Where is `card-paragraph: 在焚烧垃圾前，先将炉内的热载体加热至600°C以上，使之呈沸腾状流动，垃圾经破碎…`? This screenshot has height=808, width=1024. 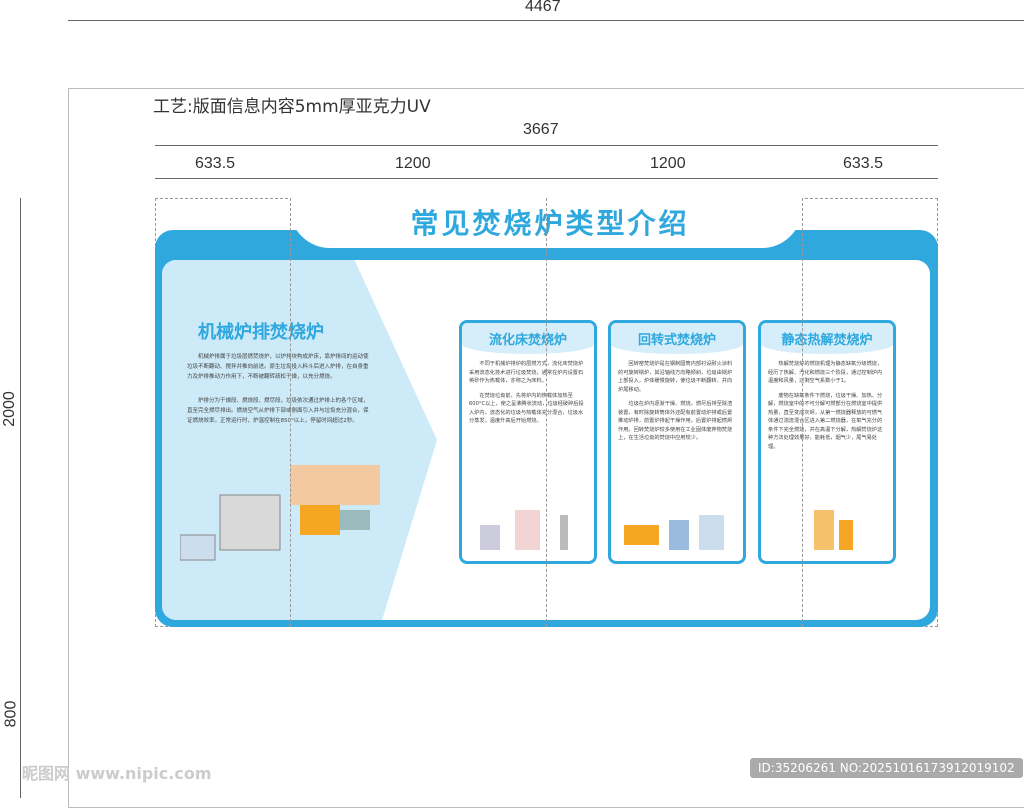
card-paragraph: 在焚烧垃圾前，先将炉内的热载体加热至600°C以上，使之呈沸腾状流动，垃圾经破碎… is located at coordinates (526, 408).